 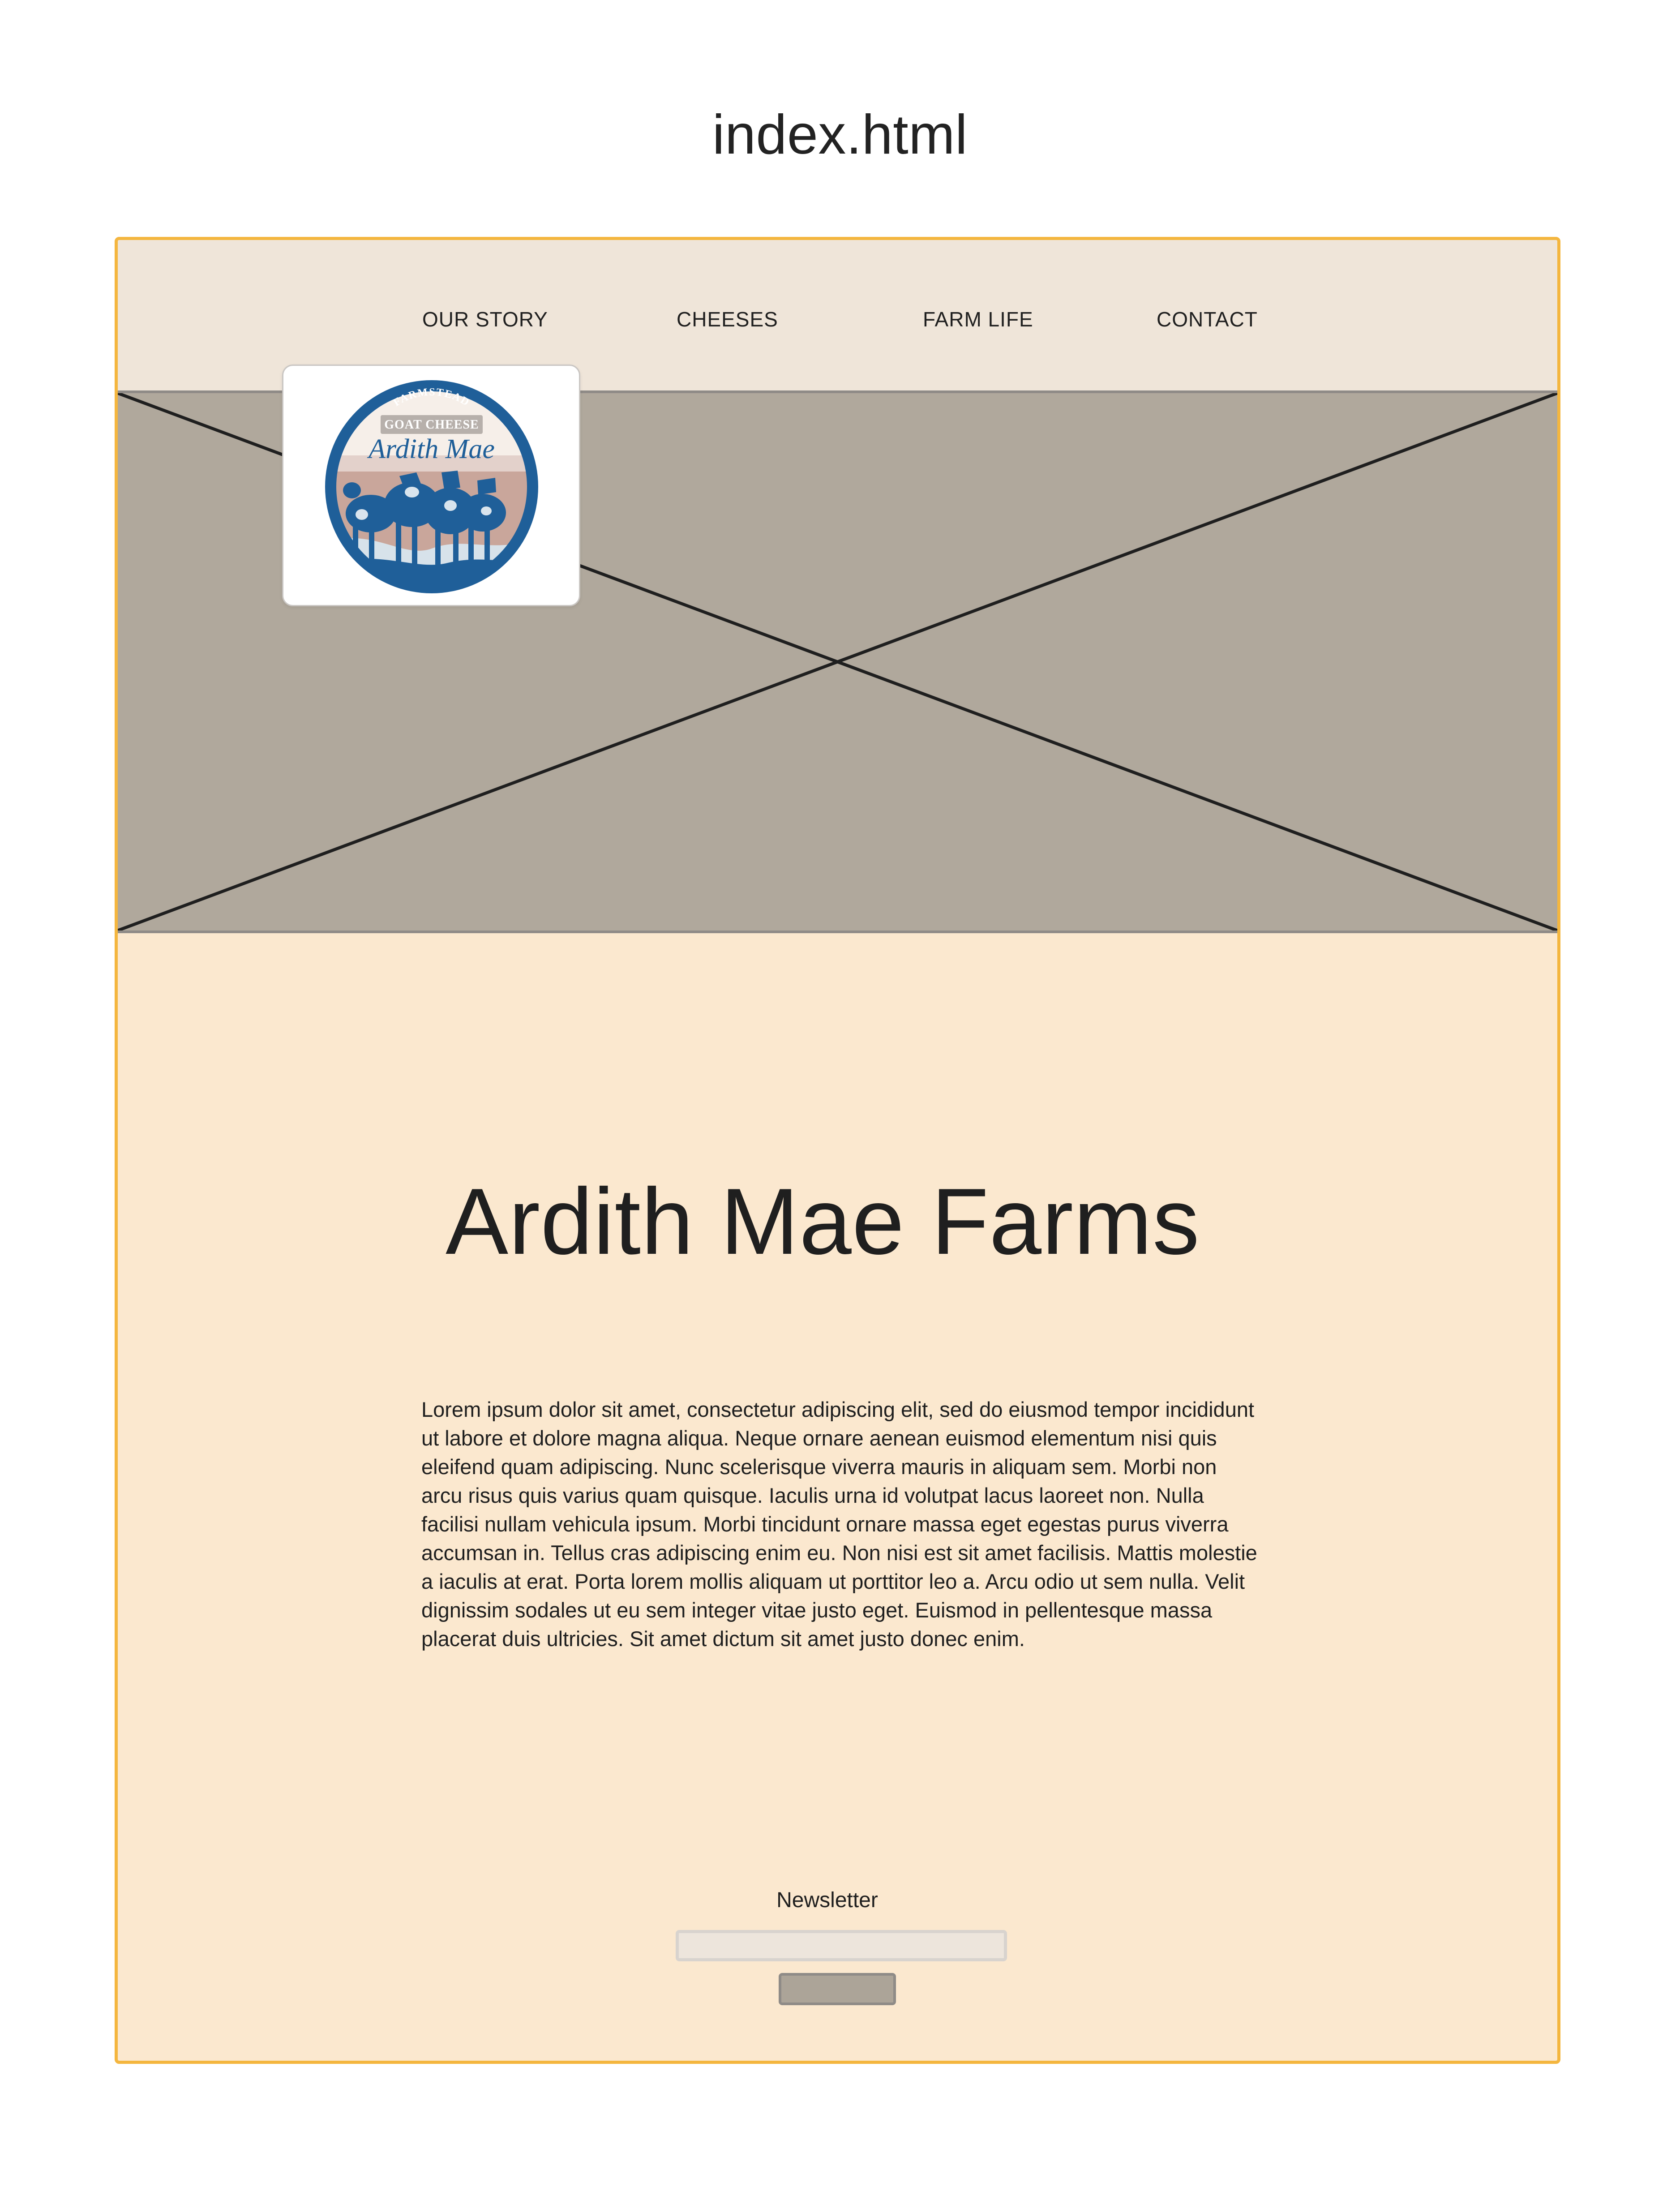 I want to click on newsletter-input, so click(x=842, y=1946).